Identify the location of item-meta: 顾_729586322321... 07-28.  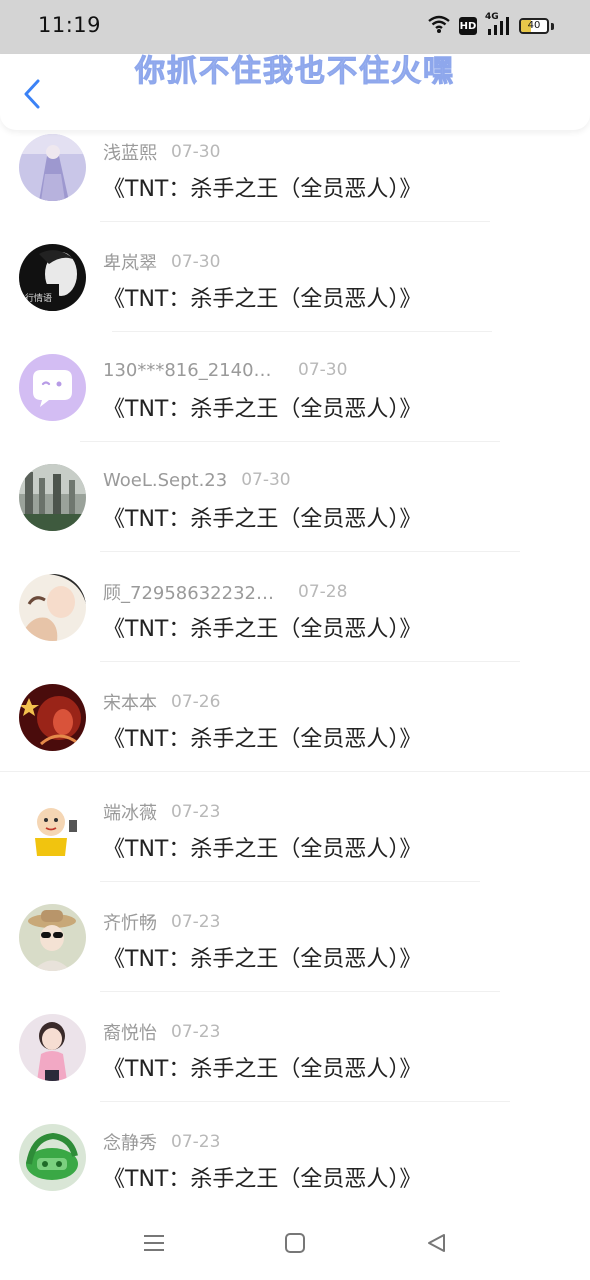
(225, 591).